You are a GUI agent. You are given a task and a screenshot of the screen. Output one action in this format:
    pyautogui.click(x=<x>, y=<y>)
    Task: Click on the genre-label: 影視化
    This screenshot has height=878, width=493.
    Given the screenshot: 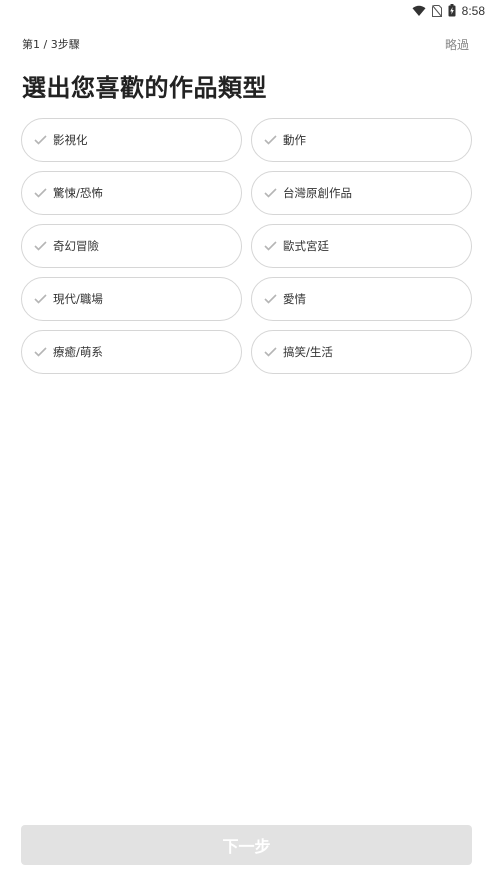 What is the action you would take?
    pyautogui.click(x=70, y=140)
    